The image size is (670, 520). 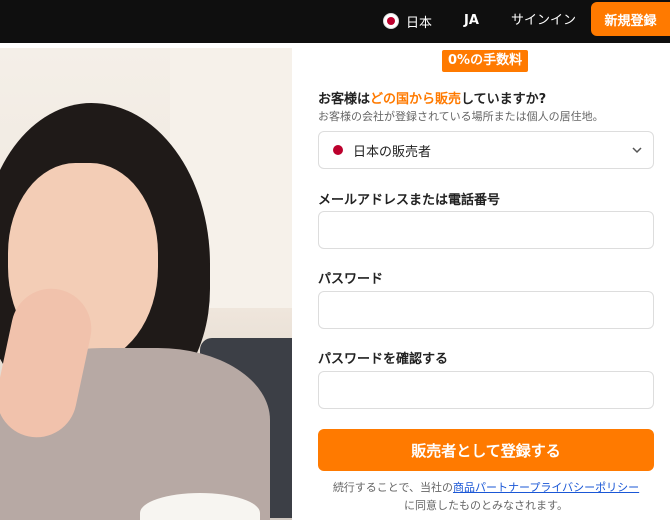 What do you see at coordinates (383, 359) in the screenshot?
I see `confirm-password-label: パスワードを確認する` at bounding box center [383, 359].